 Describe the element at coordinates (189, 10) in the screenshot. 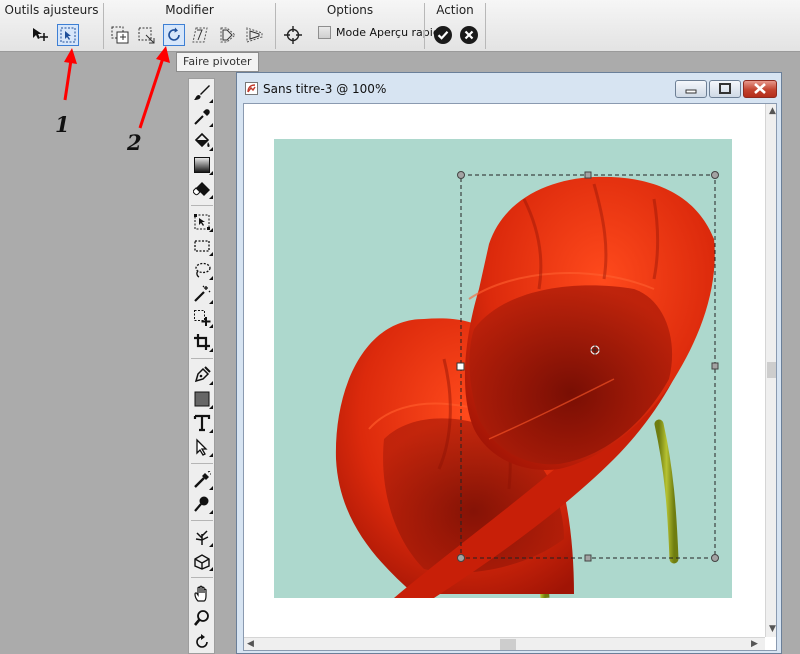

I see `group-title-modify: Modifier` at that location.